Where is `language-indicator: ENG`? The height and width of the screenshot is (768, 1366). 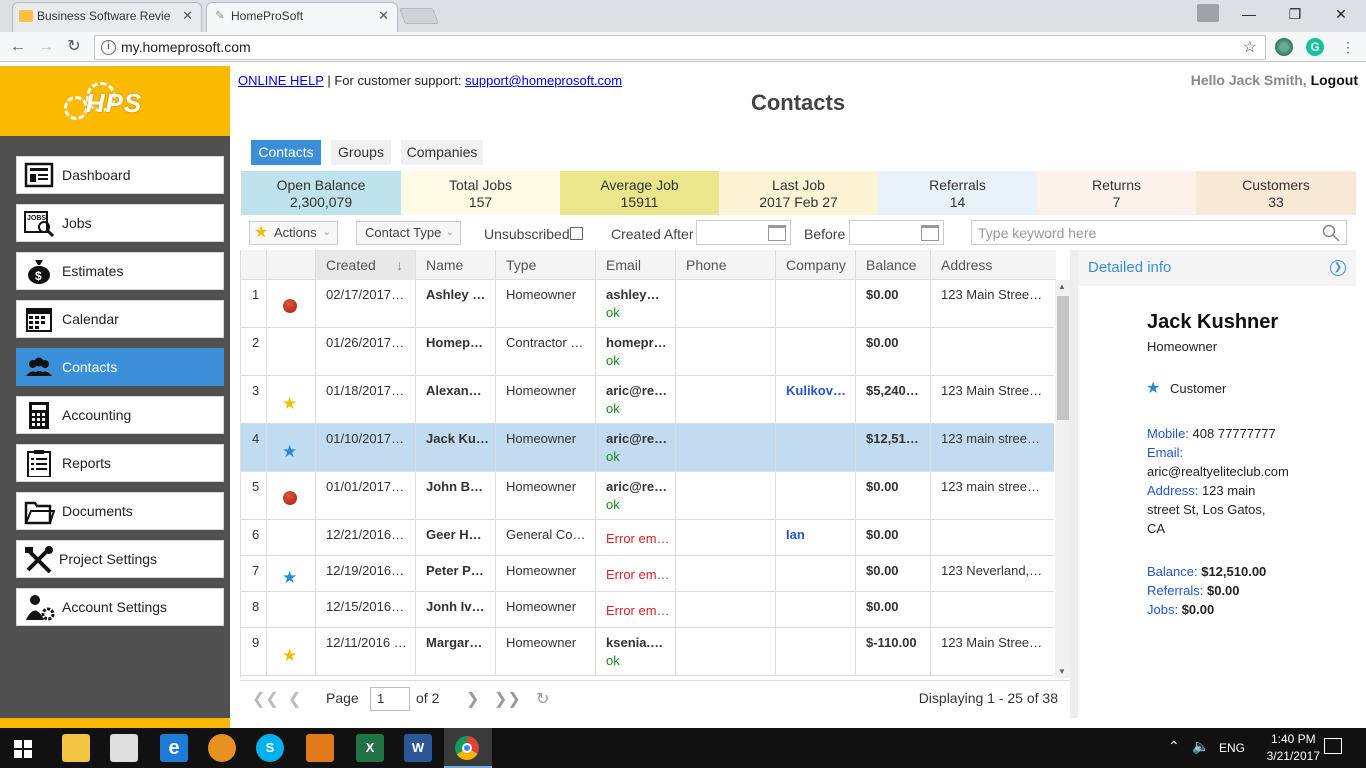
language-indicator: ENG is located at coordinates (1232, 748).